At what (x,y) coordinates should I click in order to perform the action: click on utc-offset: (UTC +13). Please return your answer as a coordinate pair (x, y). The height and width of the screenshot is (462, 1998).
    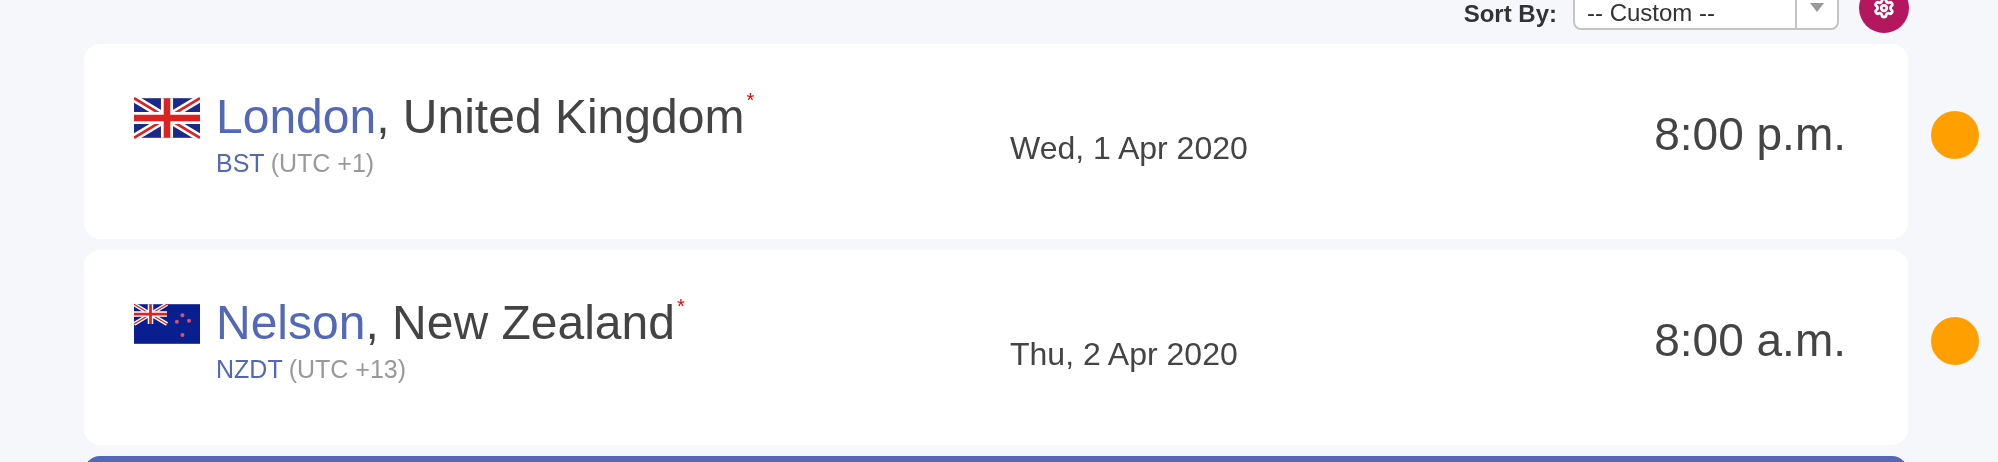
    Looking at the image, I should click on (347, 369).